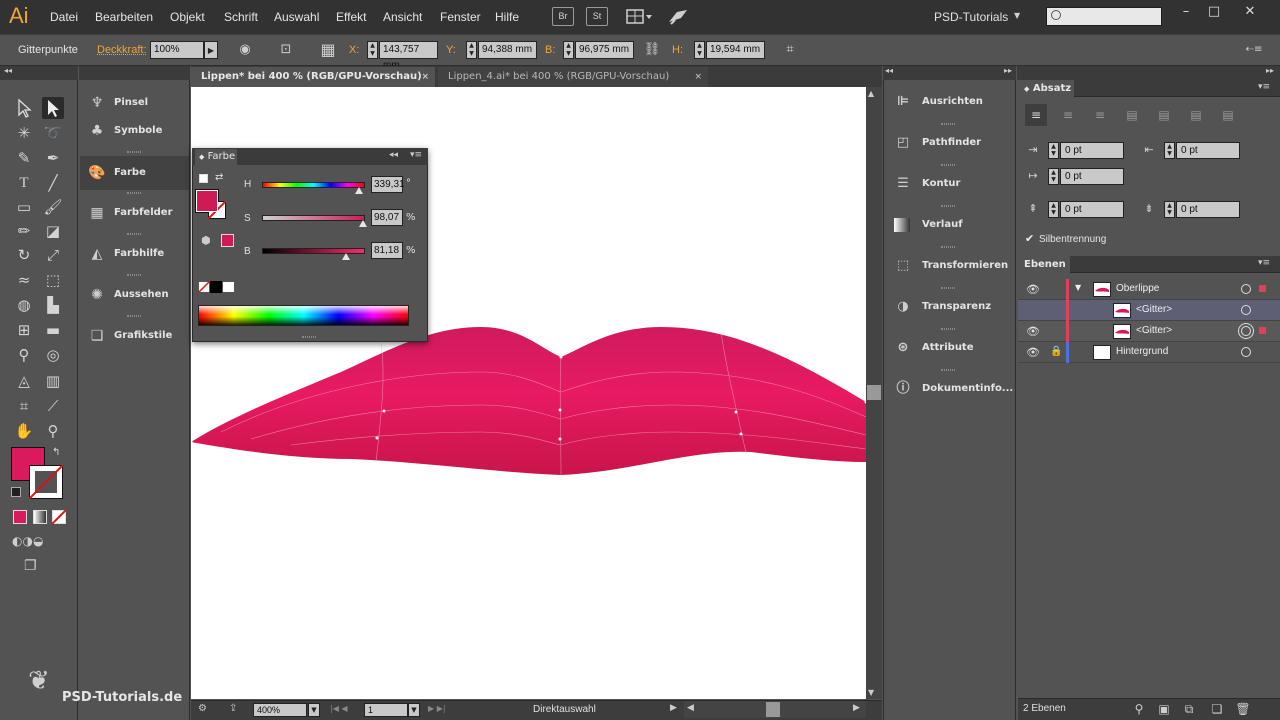 This screenshot has height=720, width=1280. Describe the element at coordinates (245, 50) in the screenshot. I see `recolor-icon: ◉` at that location.